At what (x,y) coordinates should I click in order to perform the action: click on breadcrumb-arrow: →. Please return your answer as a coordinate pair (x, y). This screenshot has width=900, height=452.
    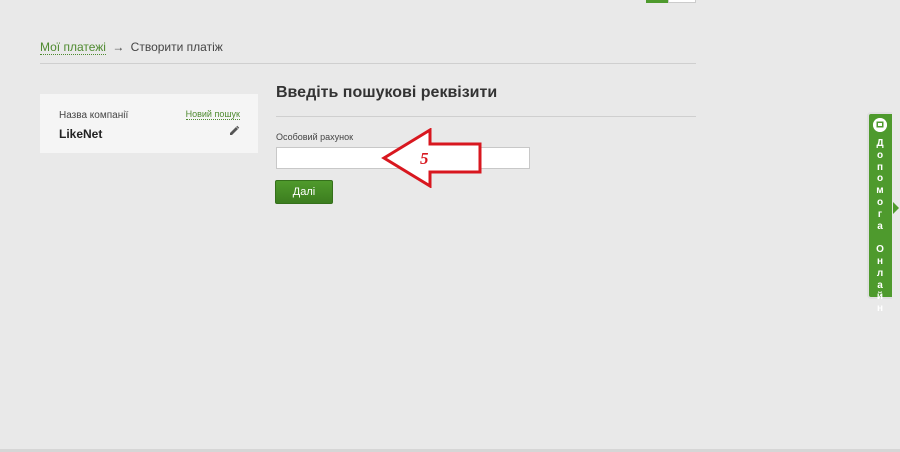
    Looking at the image, I should click on (118, 47).